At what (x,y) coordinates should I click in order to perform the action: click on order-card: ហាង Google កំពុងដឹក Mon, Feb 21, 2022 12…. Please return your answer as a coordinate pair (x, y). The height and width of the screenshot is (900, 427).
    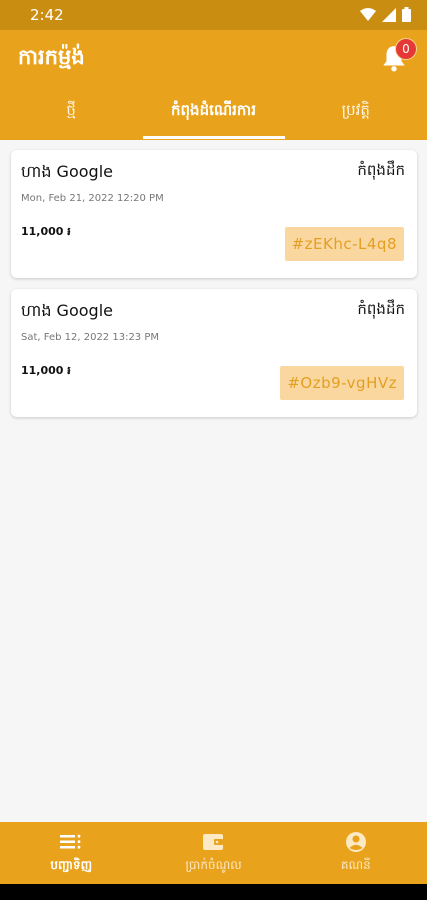
    Looking at the image, I should click on (214, 214).